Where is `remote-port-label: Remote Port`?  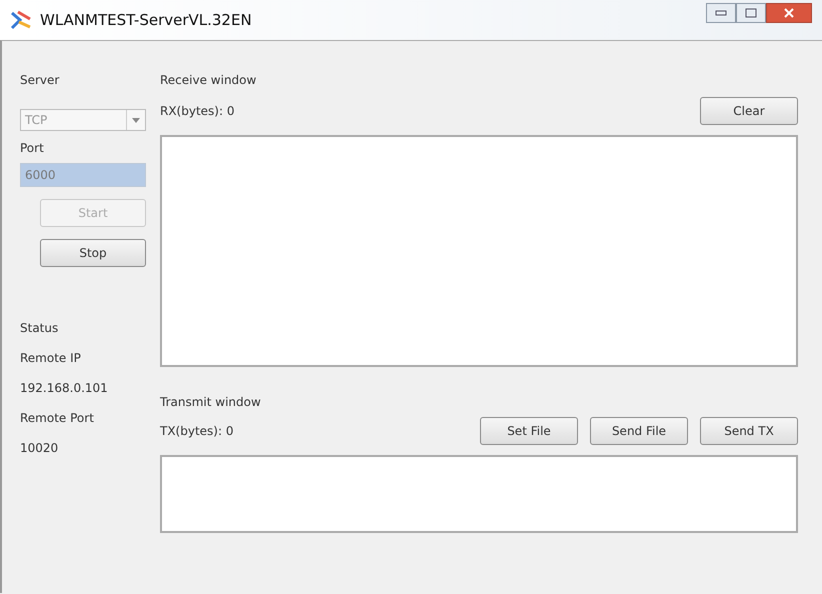 remote-port-label: Remote Port is located at coordinates (57, 418).